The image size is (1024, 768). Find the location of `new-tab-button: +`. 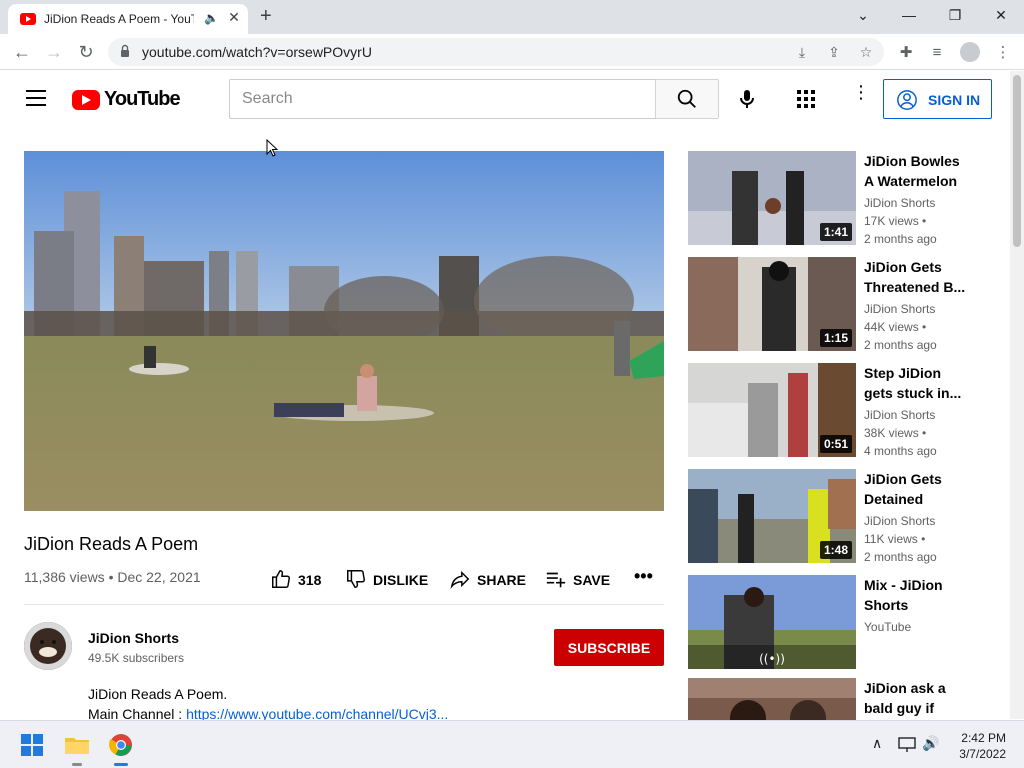

new-tab-button: + is located at coordinates (266, 16).